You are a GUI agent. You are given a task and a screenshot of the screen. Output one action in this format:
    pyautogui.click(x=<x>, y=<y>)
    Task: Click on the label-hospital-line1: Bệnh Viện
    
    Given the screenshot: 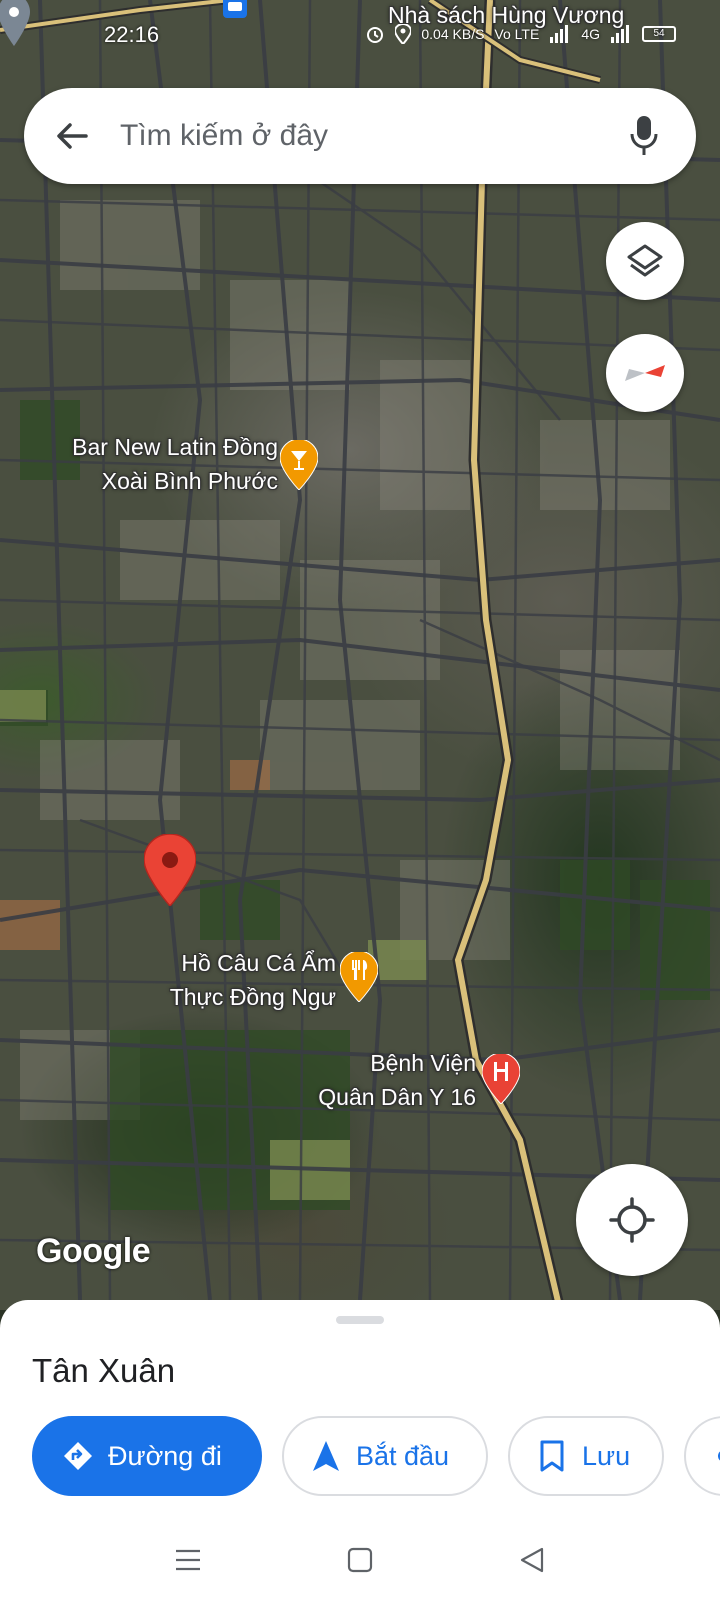 What is the action you would take?
    pyautogui.click(x=358, y=1063)
    